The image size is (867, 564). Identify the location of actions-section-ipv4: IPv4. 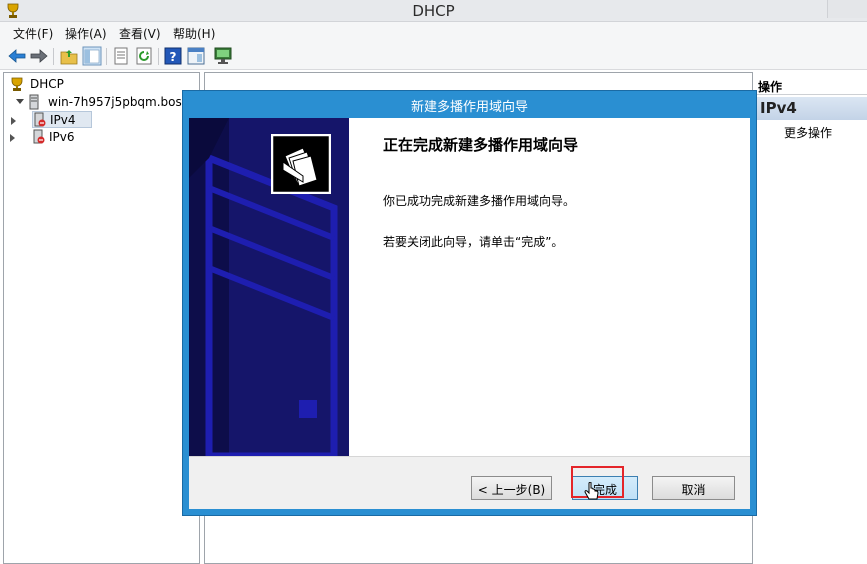
(810, 108).